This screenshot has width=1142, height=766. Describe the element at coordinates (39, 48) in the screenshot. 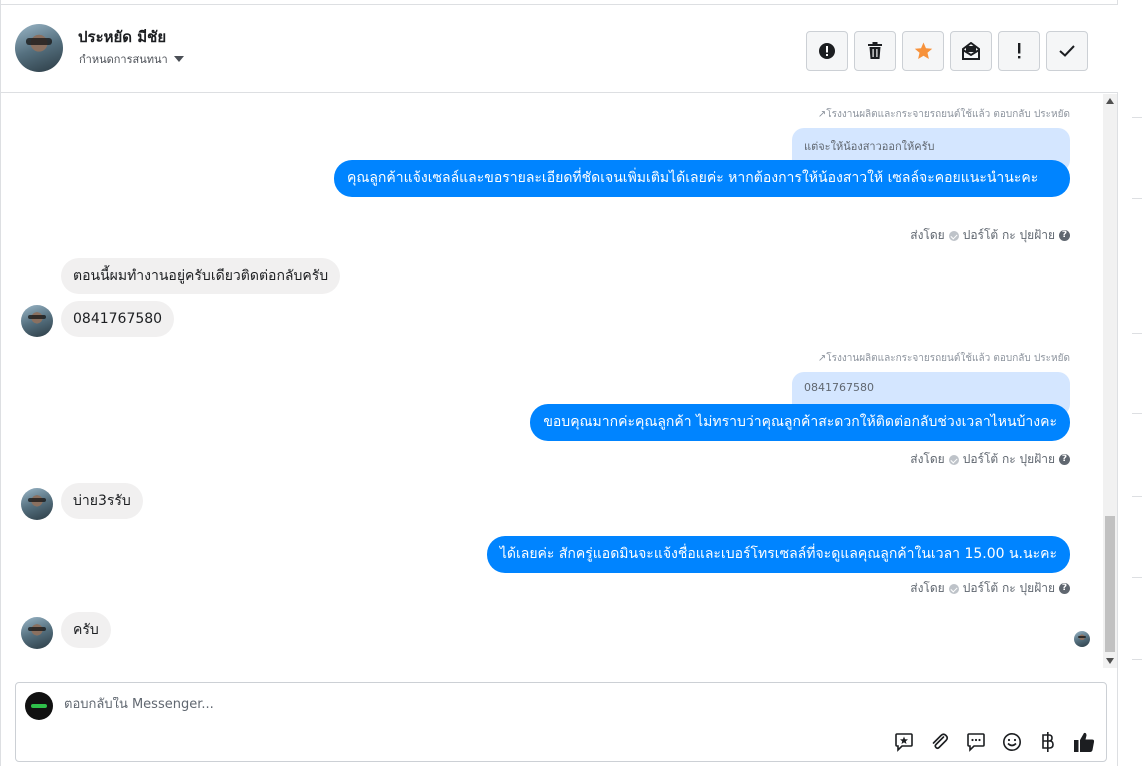

I see `contact-avatar` at that location.